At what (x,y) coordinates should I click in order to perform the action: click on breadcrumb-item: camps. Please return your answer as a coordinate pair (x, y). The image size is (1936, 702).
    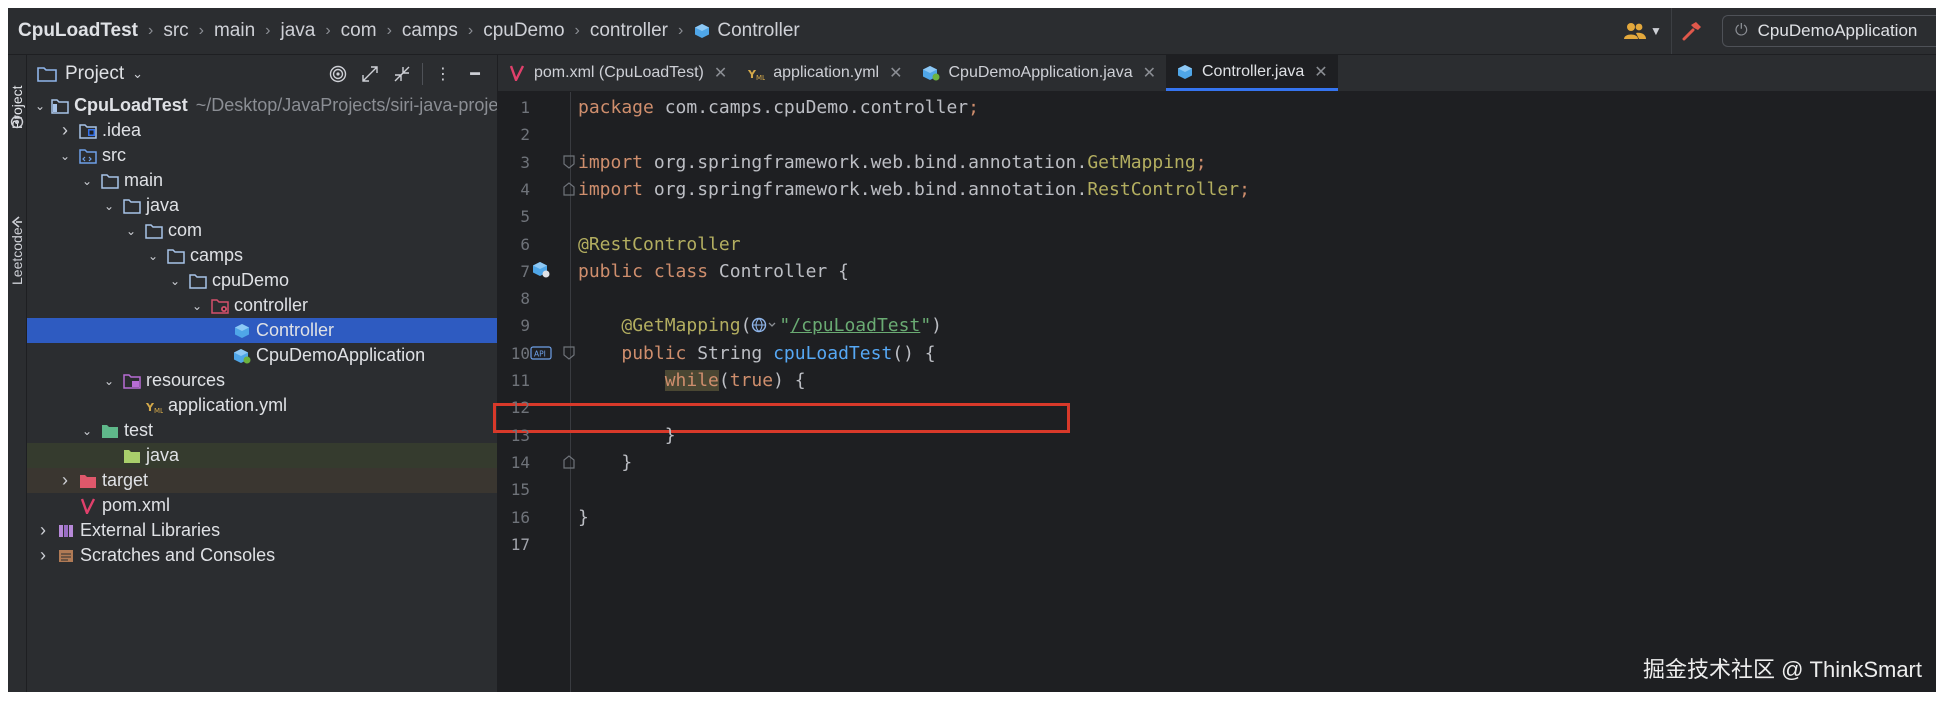
    Looking at the image, I should click on (430, 31).